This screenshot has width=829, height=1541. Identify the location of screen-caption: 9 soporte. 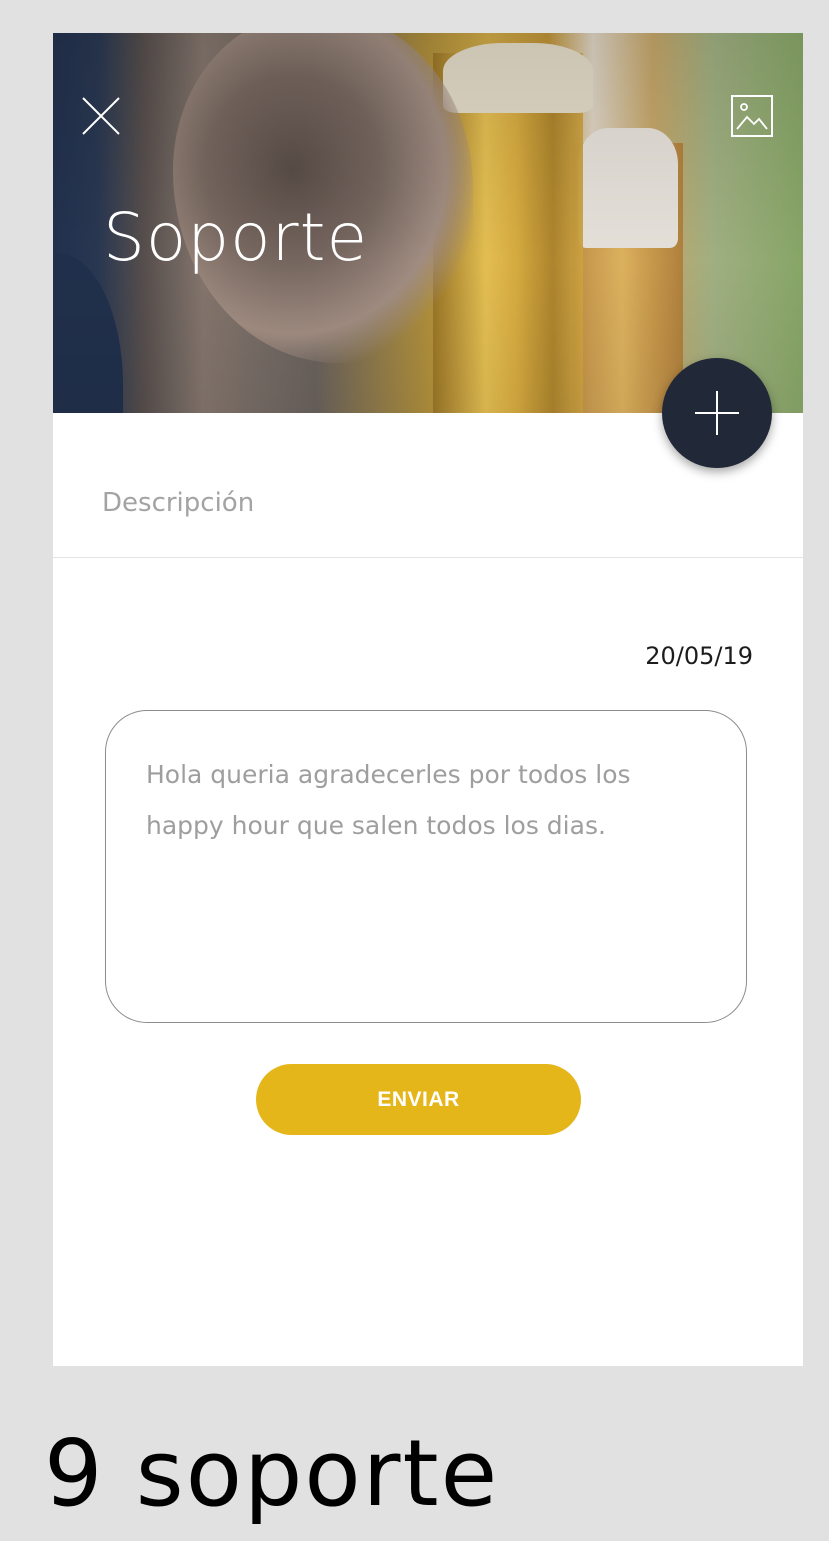
(272, 1473).